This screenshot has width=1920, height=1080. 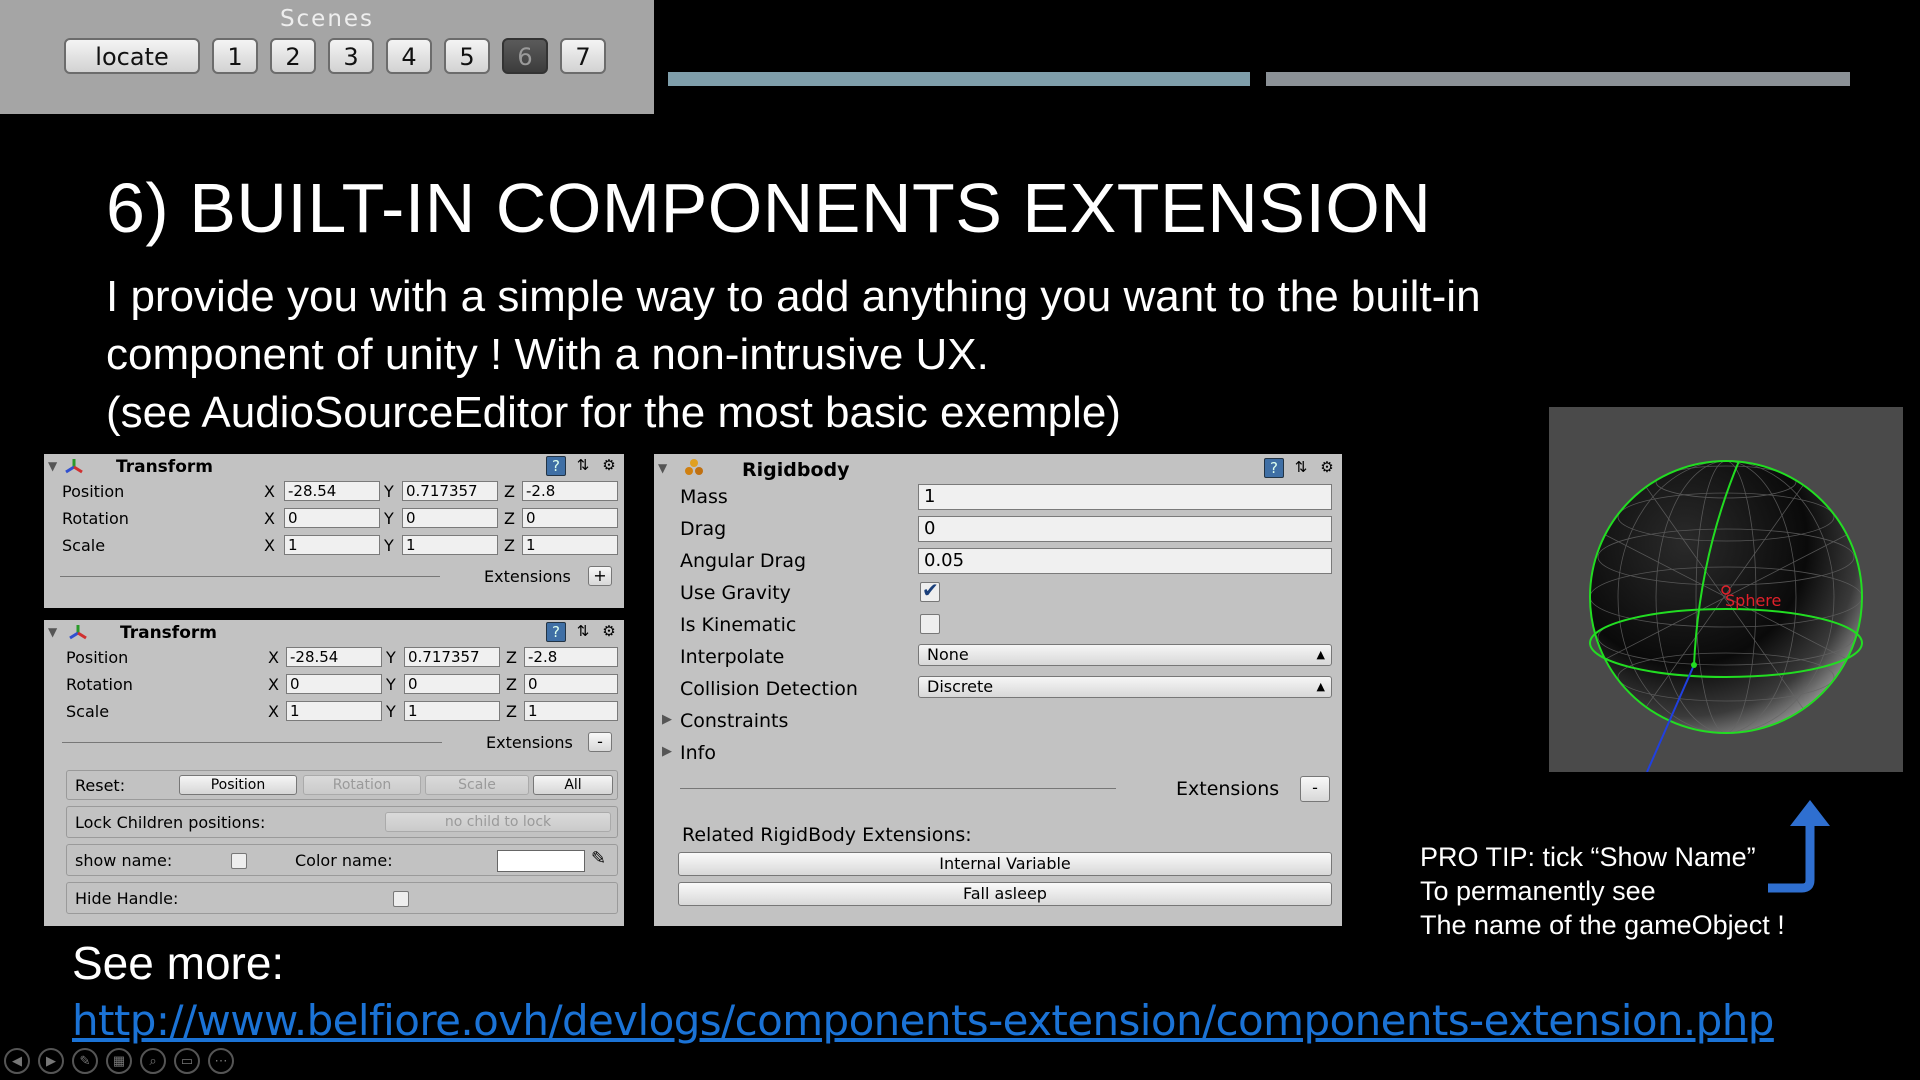 What do you see at coordinates (1125, 529) in the screenshot?
I see `drag-field: 0` at bounding box center [1125, 529].